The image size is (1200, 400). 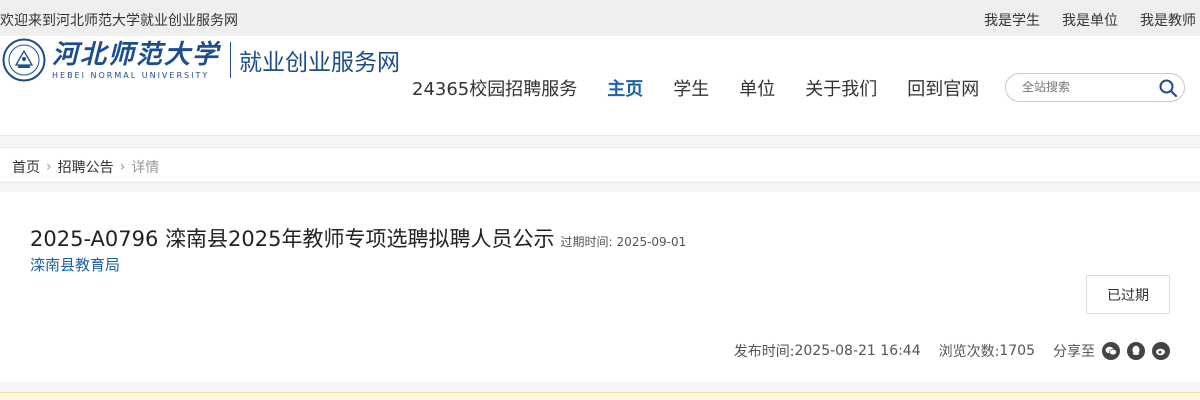 I want to click on notice-strip, so click(x=600, y=396).